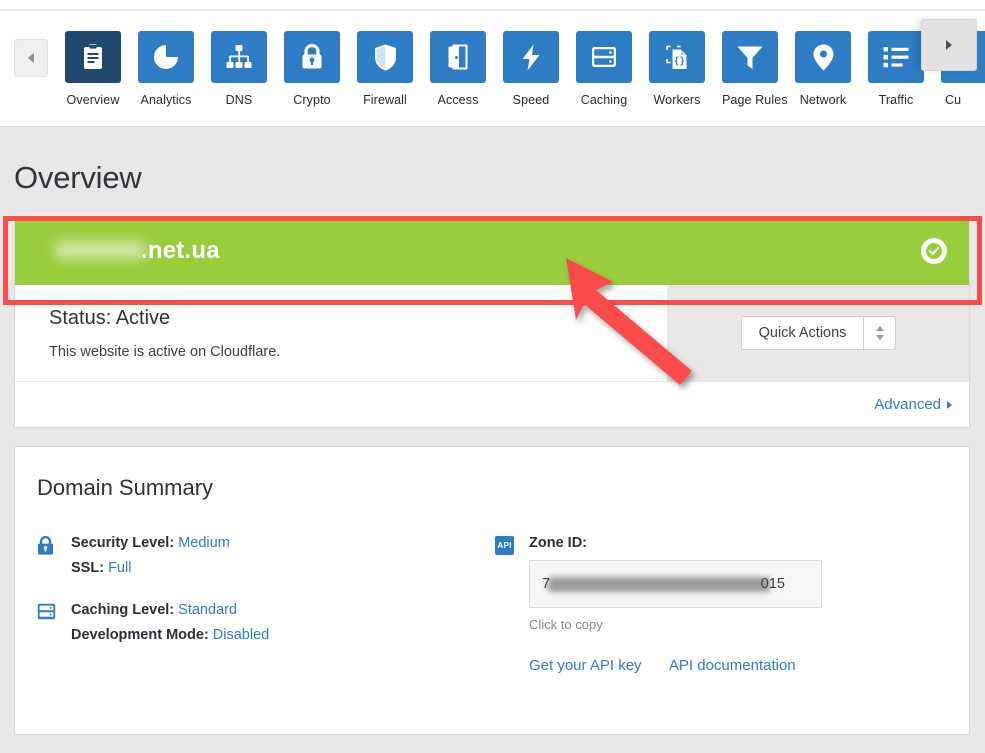  What do you see at coordinates (140, 635) in the screenshot?
I see `development-mode-label: Development Mode:` at bounding box center [140, 635].